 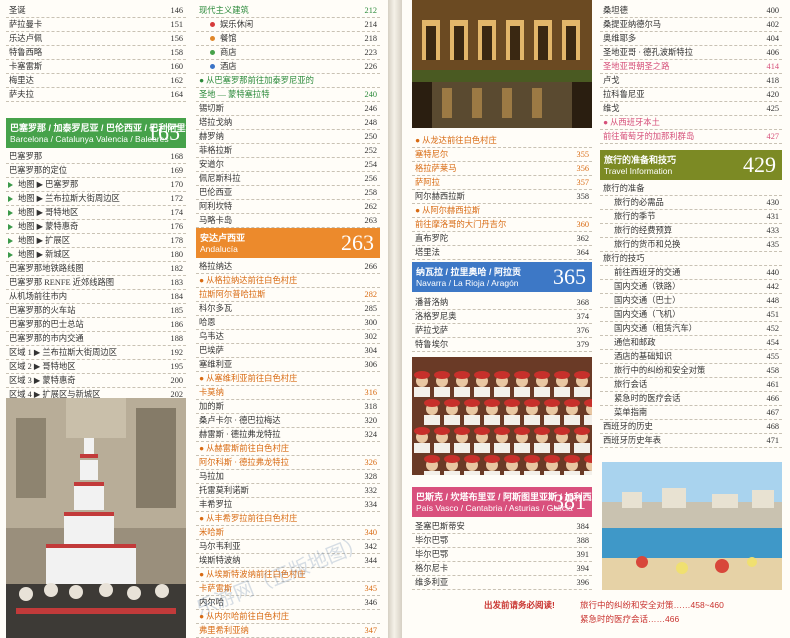 What do you see at coordinates (691, 259) in the screenshot?
I see `toc-entry: 旅行的技巧` at bounding box center [691, 259].